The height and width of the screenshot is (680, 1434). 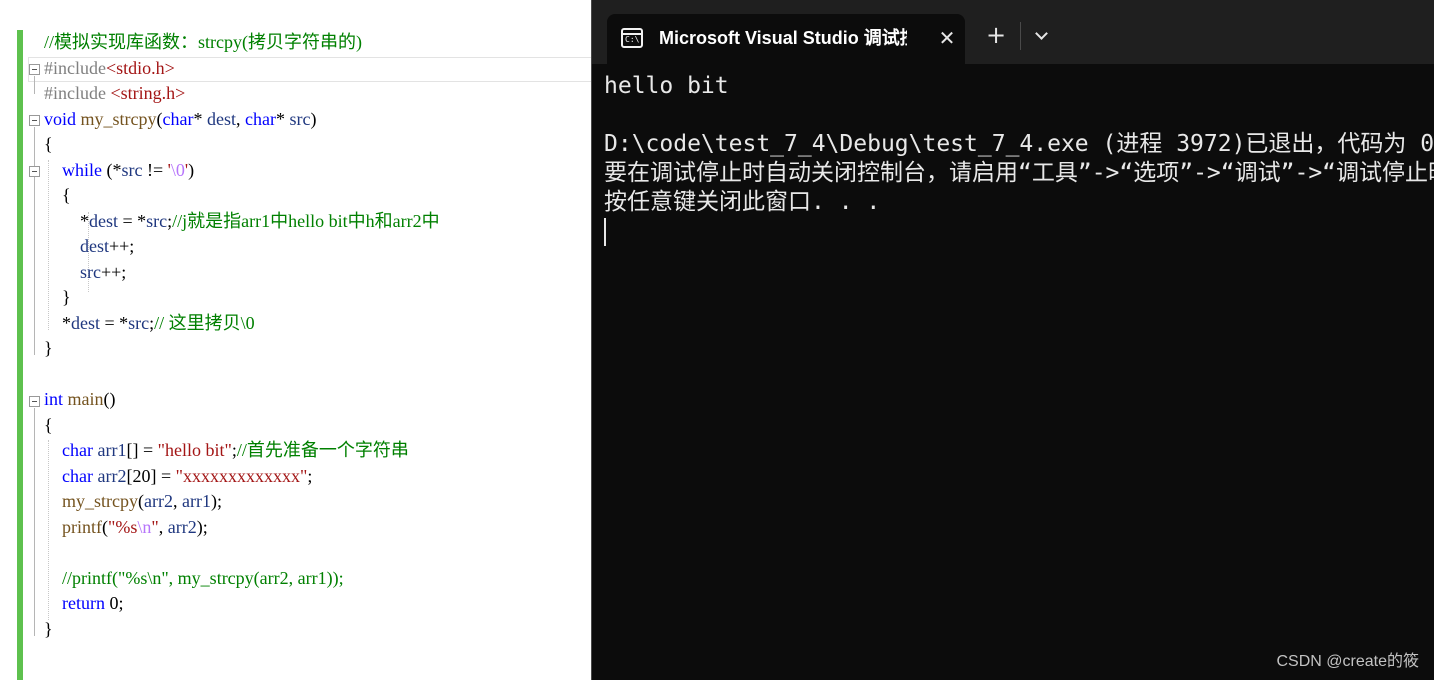 I want to click on code-line: my_strcpy(arr2, arr1);, so click(x=133, y=501).